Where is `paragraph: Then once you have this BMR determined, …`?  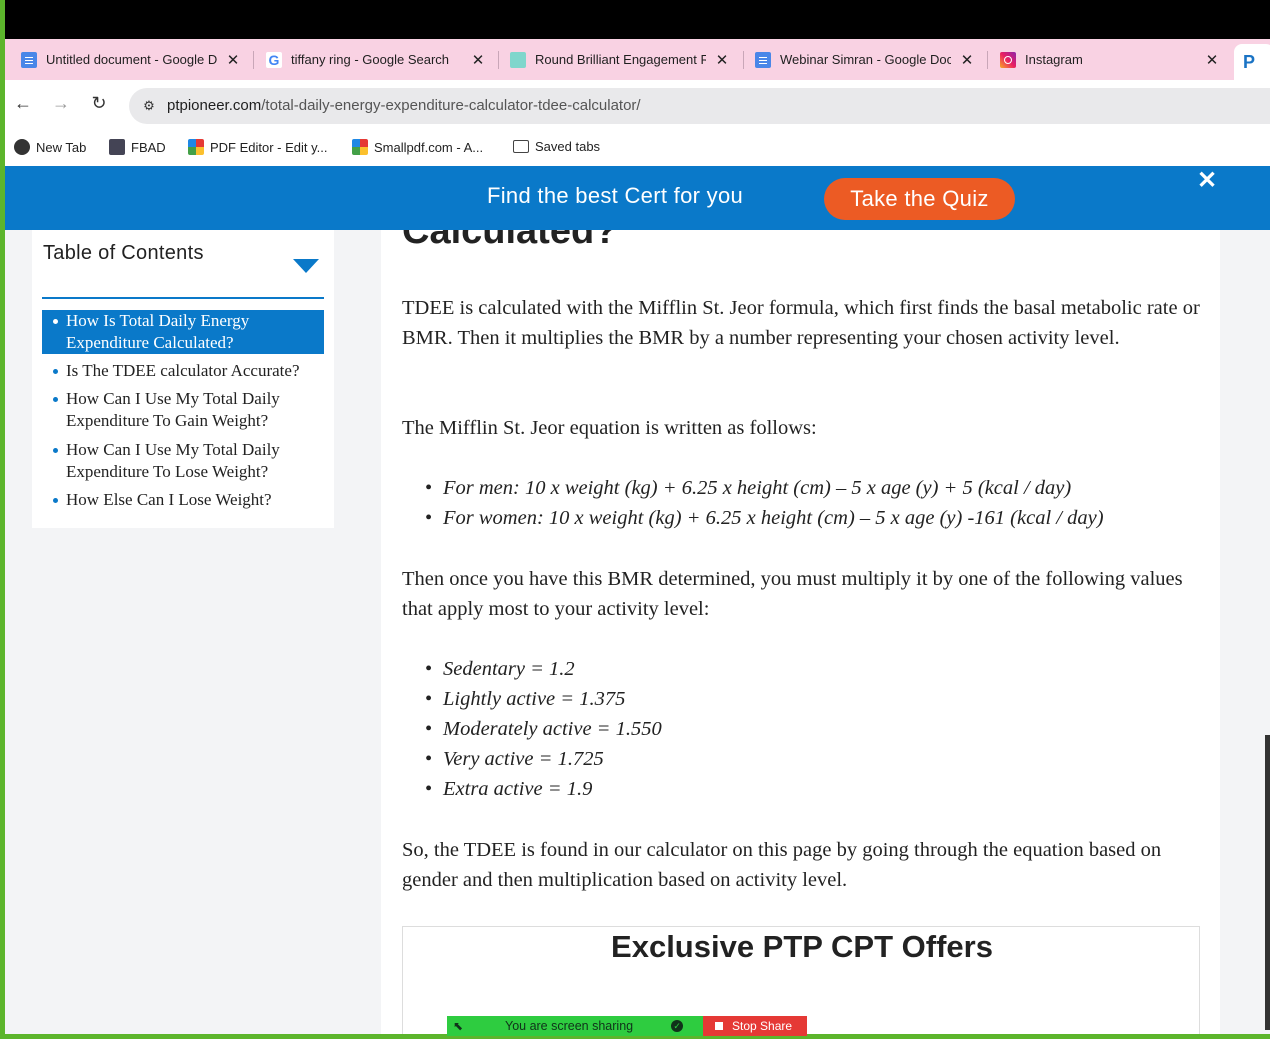 paragraph: Then once you have this BMR determined, … is located at coordinates (792, 594).